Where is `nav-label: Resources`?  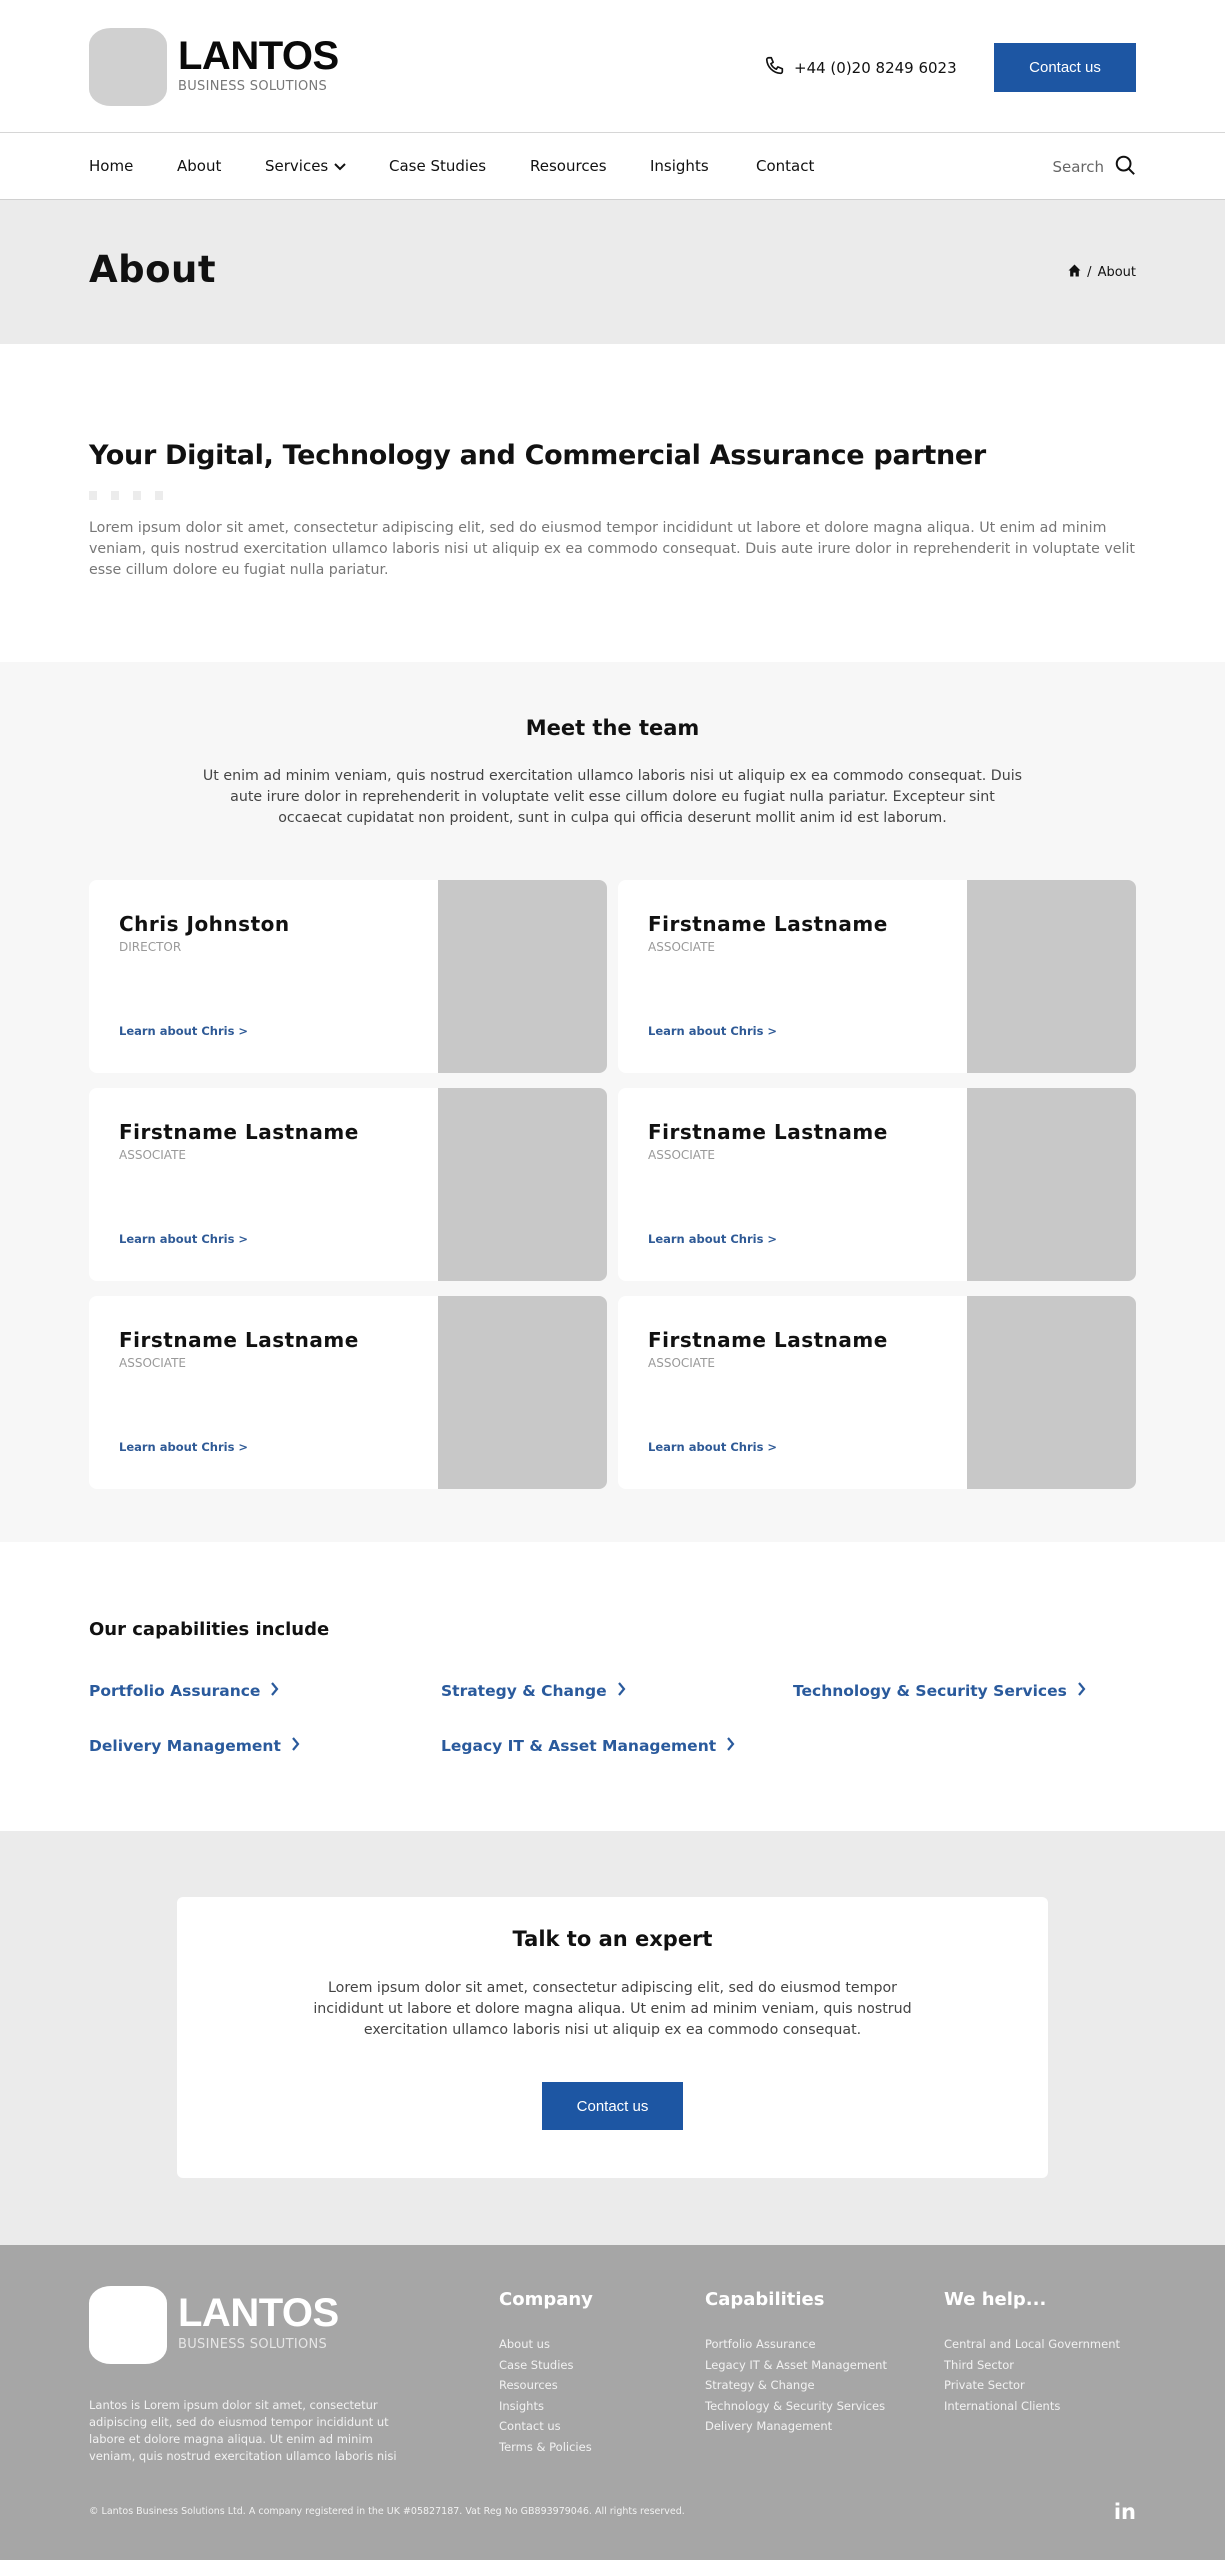 nav-label: Resources is located at coordinates (568, 166).